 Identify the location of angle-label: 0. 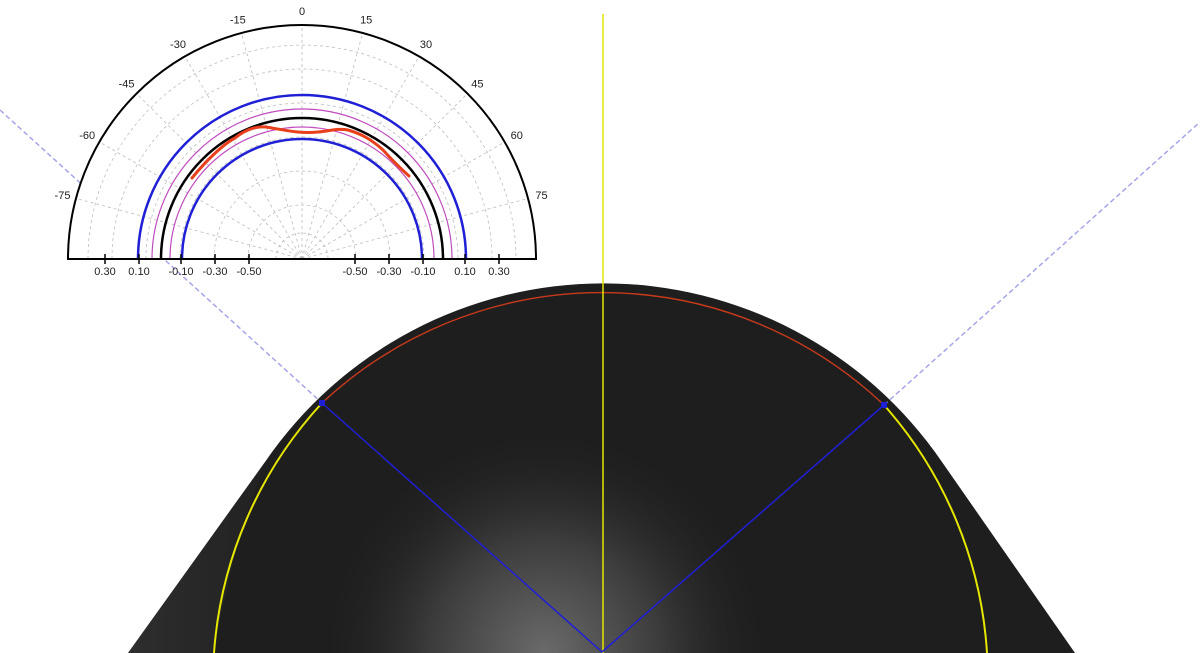
(302, 12).